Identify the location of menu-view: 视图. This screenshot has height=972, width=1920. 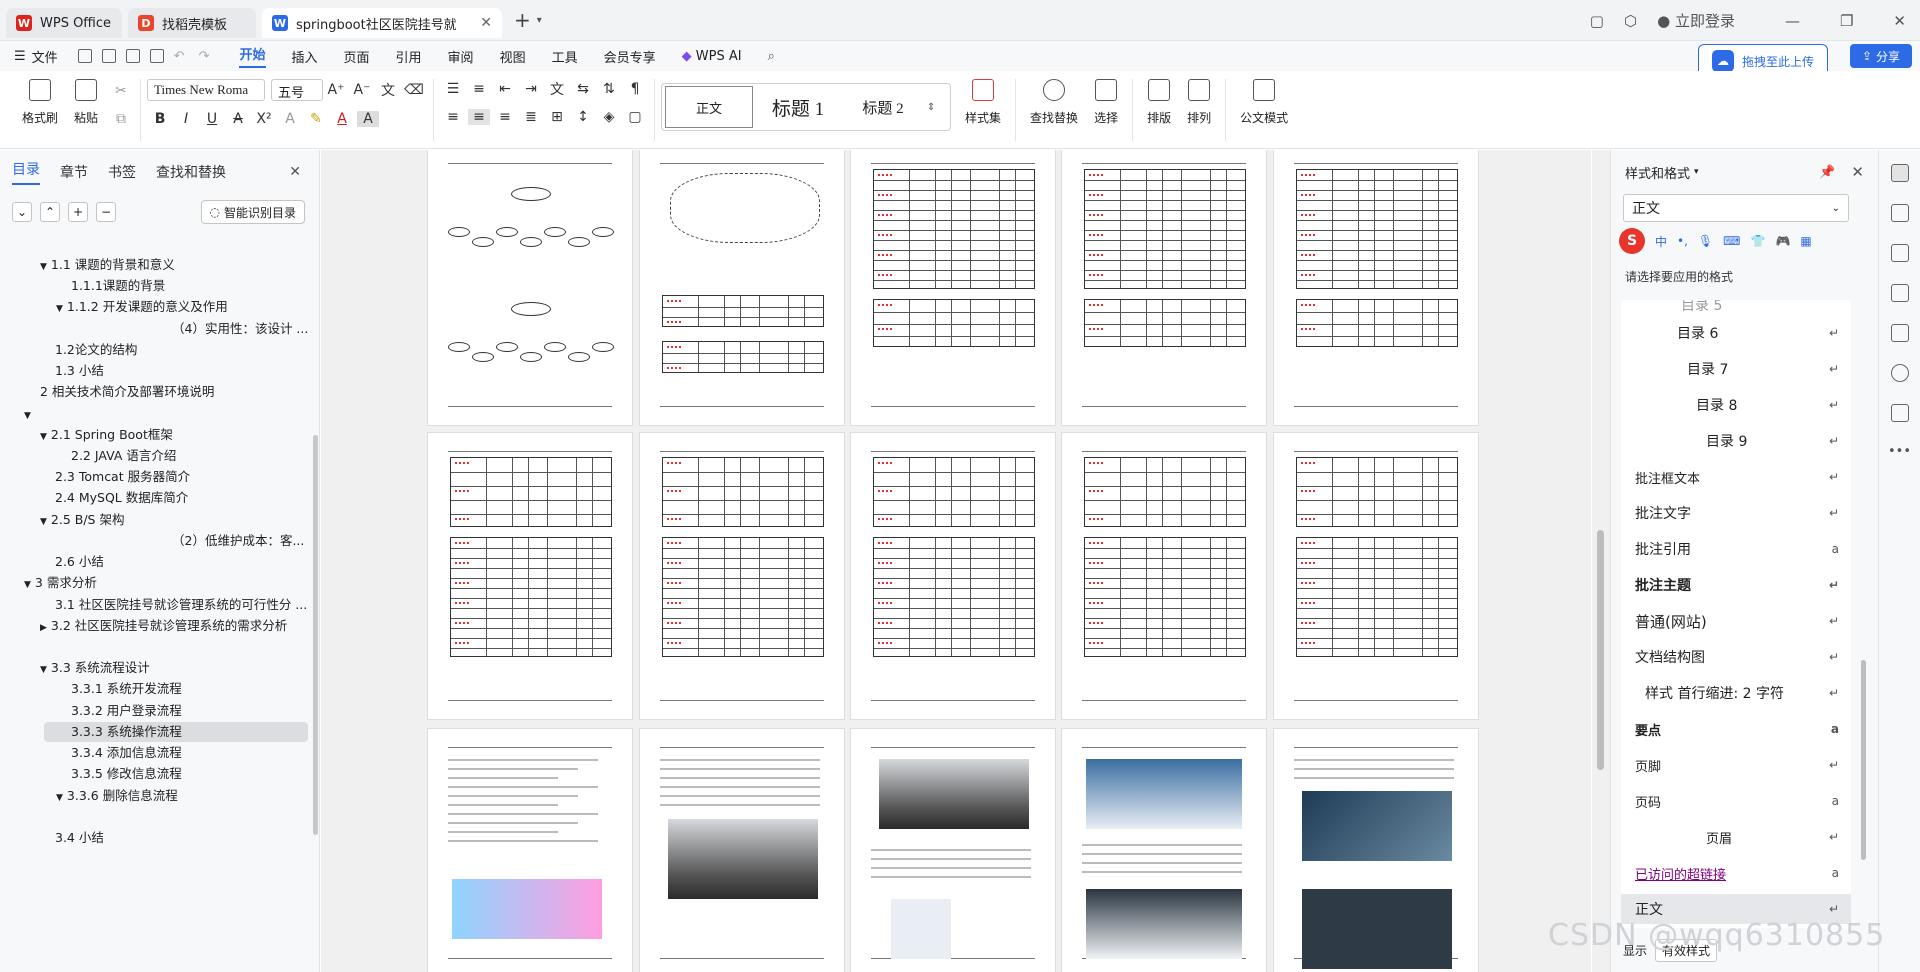
(513, 56).